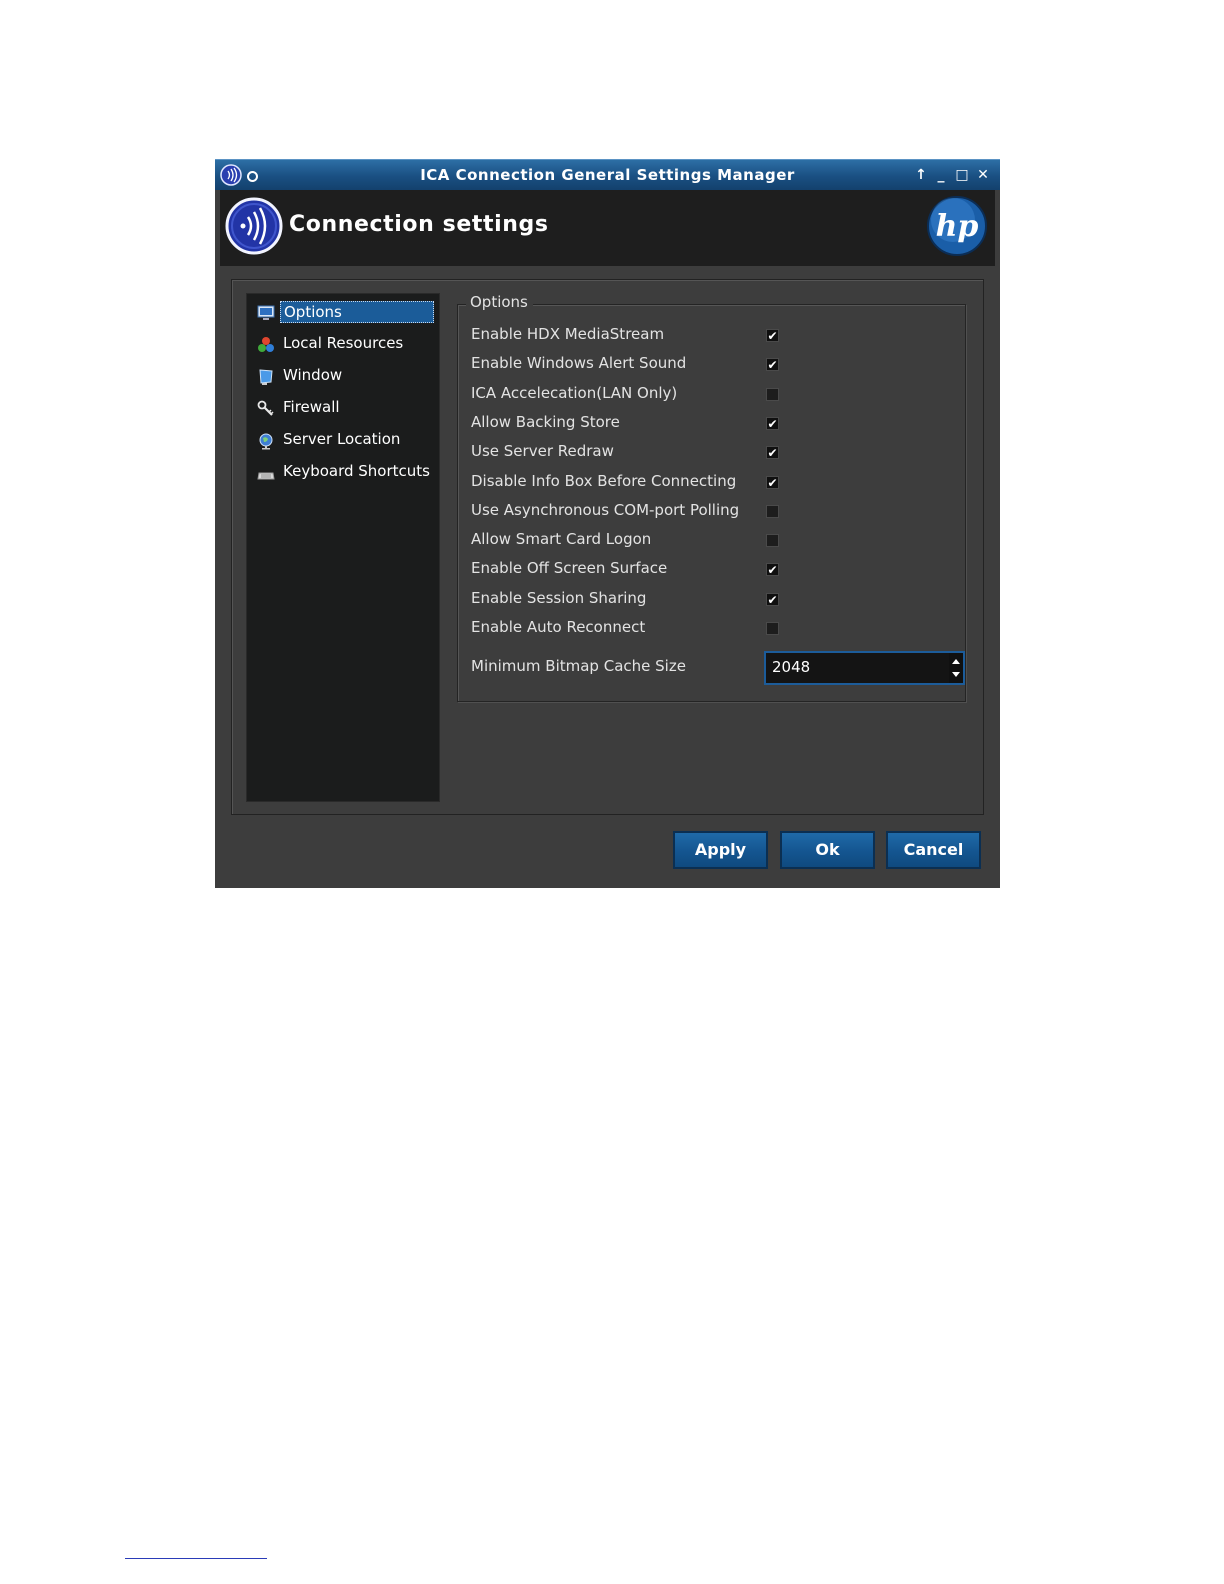 This screenshot has height=1584, width=1224. Describe the element at coordinates (569, 568) in the screenshot. I see `option-label: Enable Off Screen Surface` at that location.